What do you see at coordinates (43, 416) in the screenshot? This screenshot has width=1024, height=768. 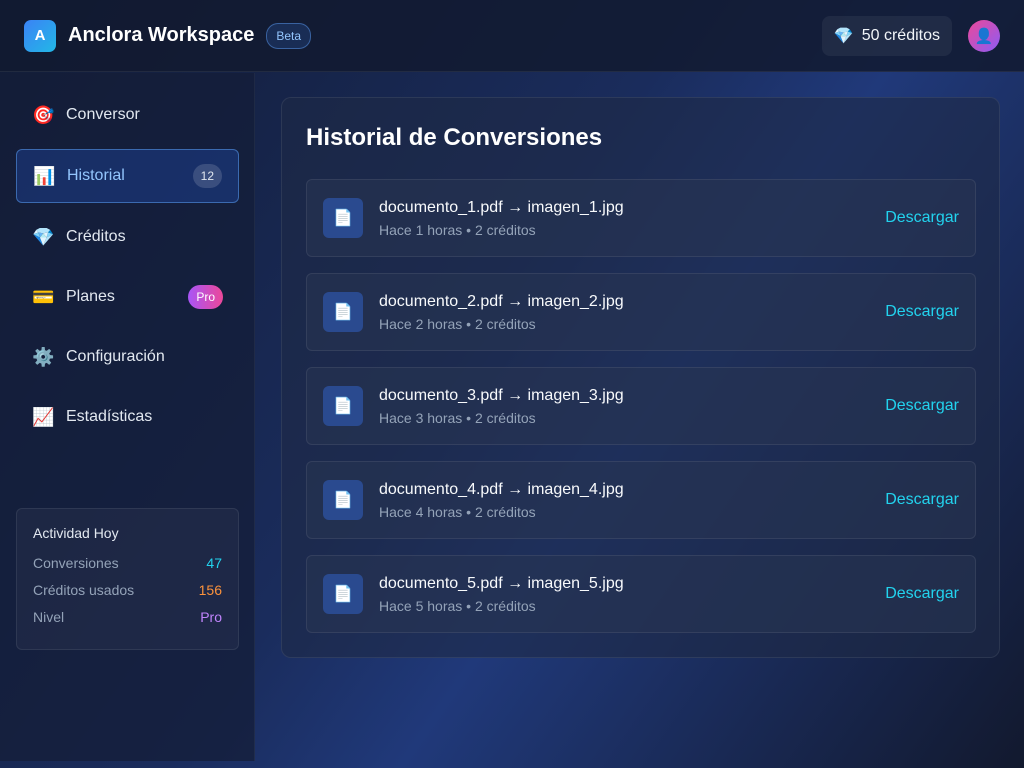 I see `trending-up-icon: 📈` at bounding box center [43, 416].